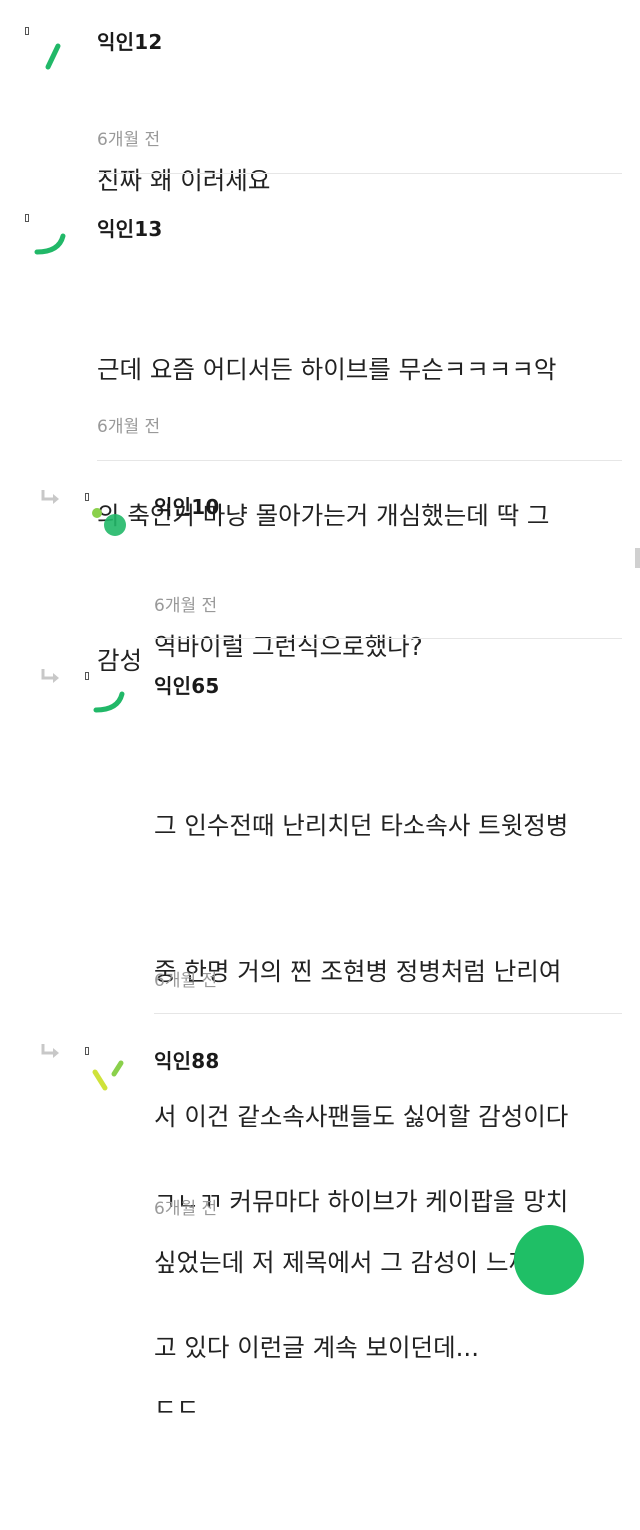  I want to click on green-slash-icon, so click(55, 58).